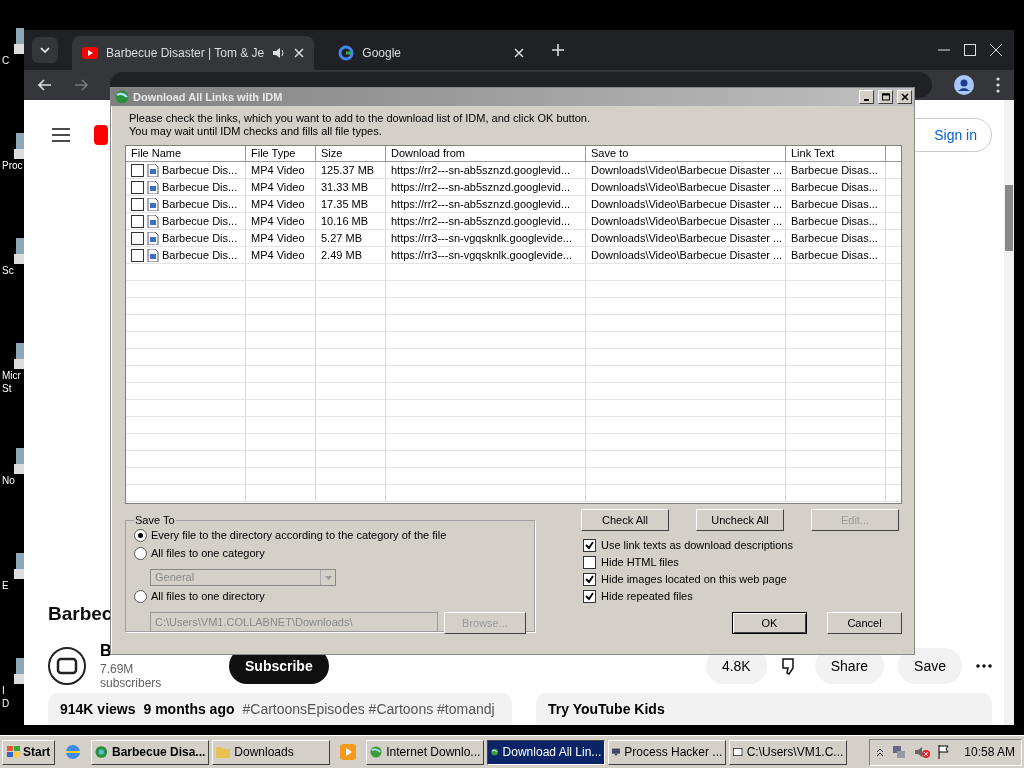 The width and height of the screenshot is (1024, 768). What do you see at coordinates (558, 50) in the screenshot?
I see `new-tab-icon` at bounding box center [558, 50].